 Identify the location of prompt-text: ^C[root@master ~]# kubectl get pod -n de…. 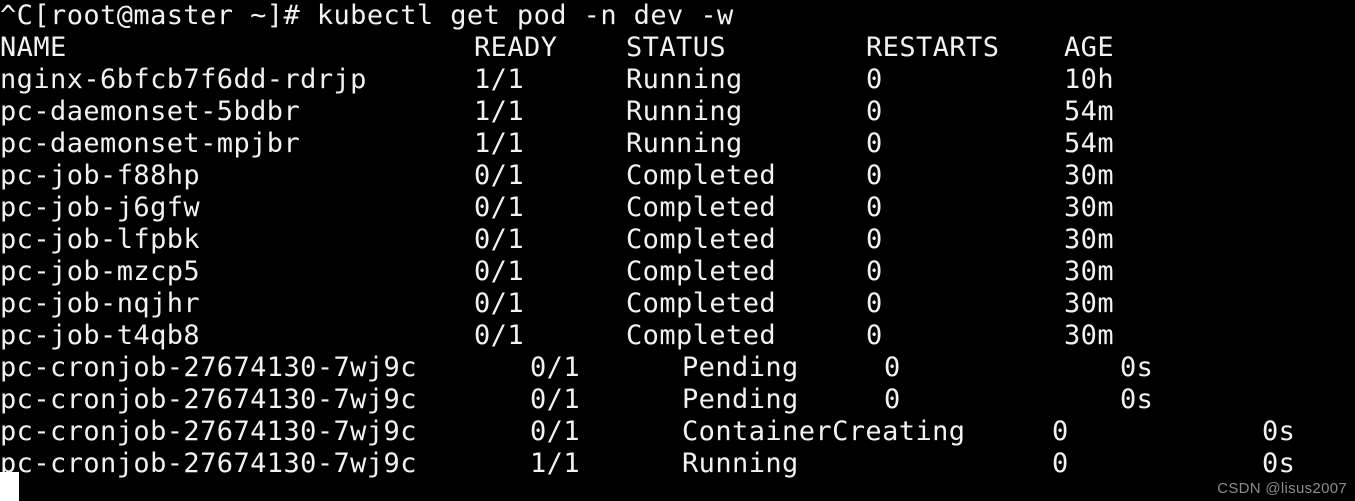
(367, 15).